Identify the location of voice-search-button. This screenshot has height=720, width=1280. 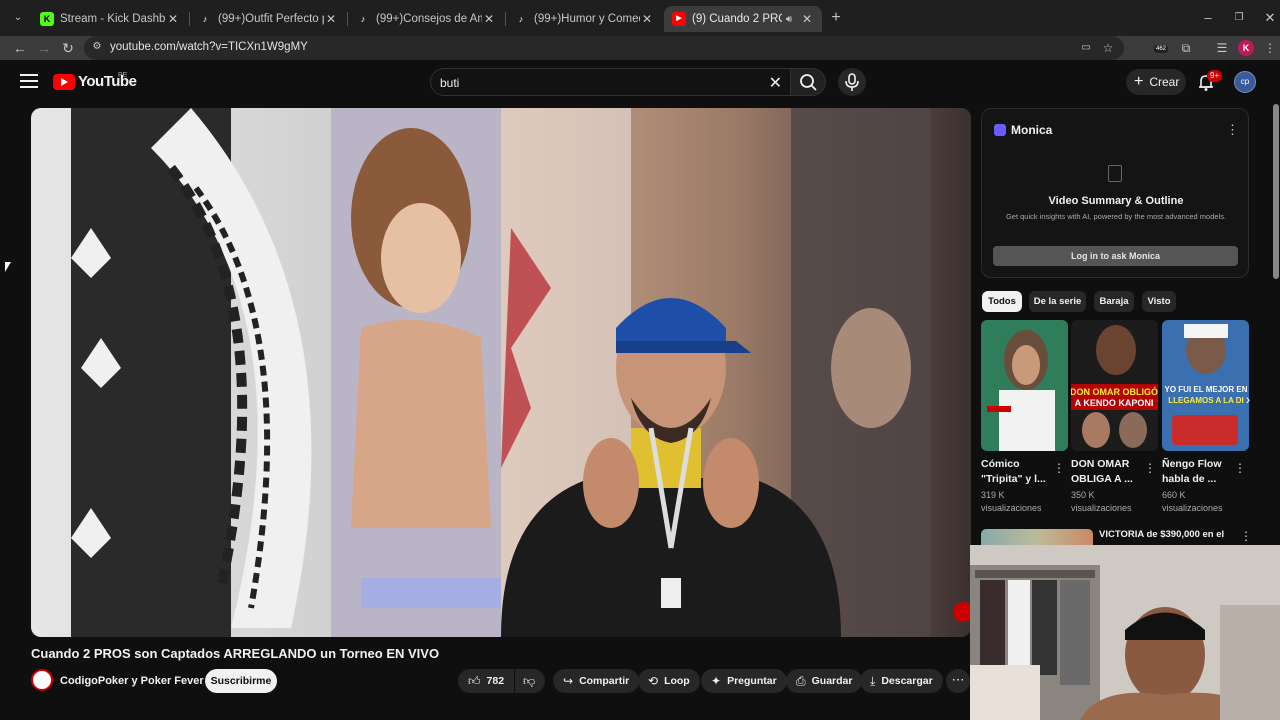
(852, 82).